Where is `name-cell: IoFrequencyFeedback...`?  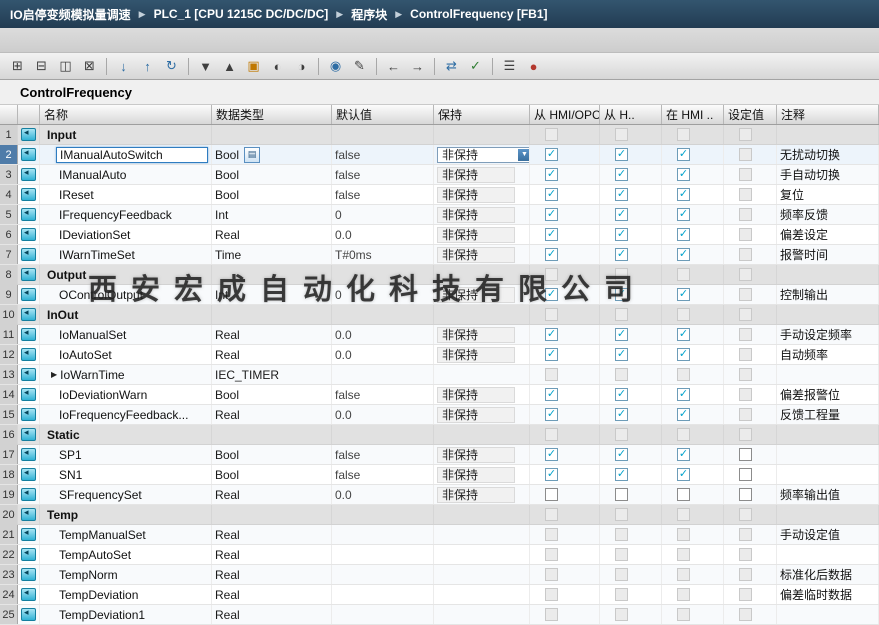
name-cell: IoFrequencyFeedback... is located at coordinates (126, 414).